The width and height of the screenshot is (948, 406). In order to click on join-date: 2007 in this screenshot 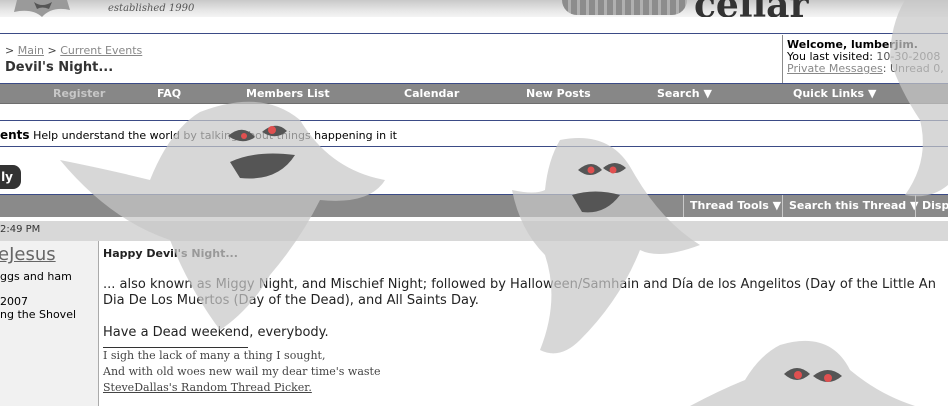, I will do `click(14, 301)`.